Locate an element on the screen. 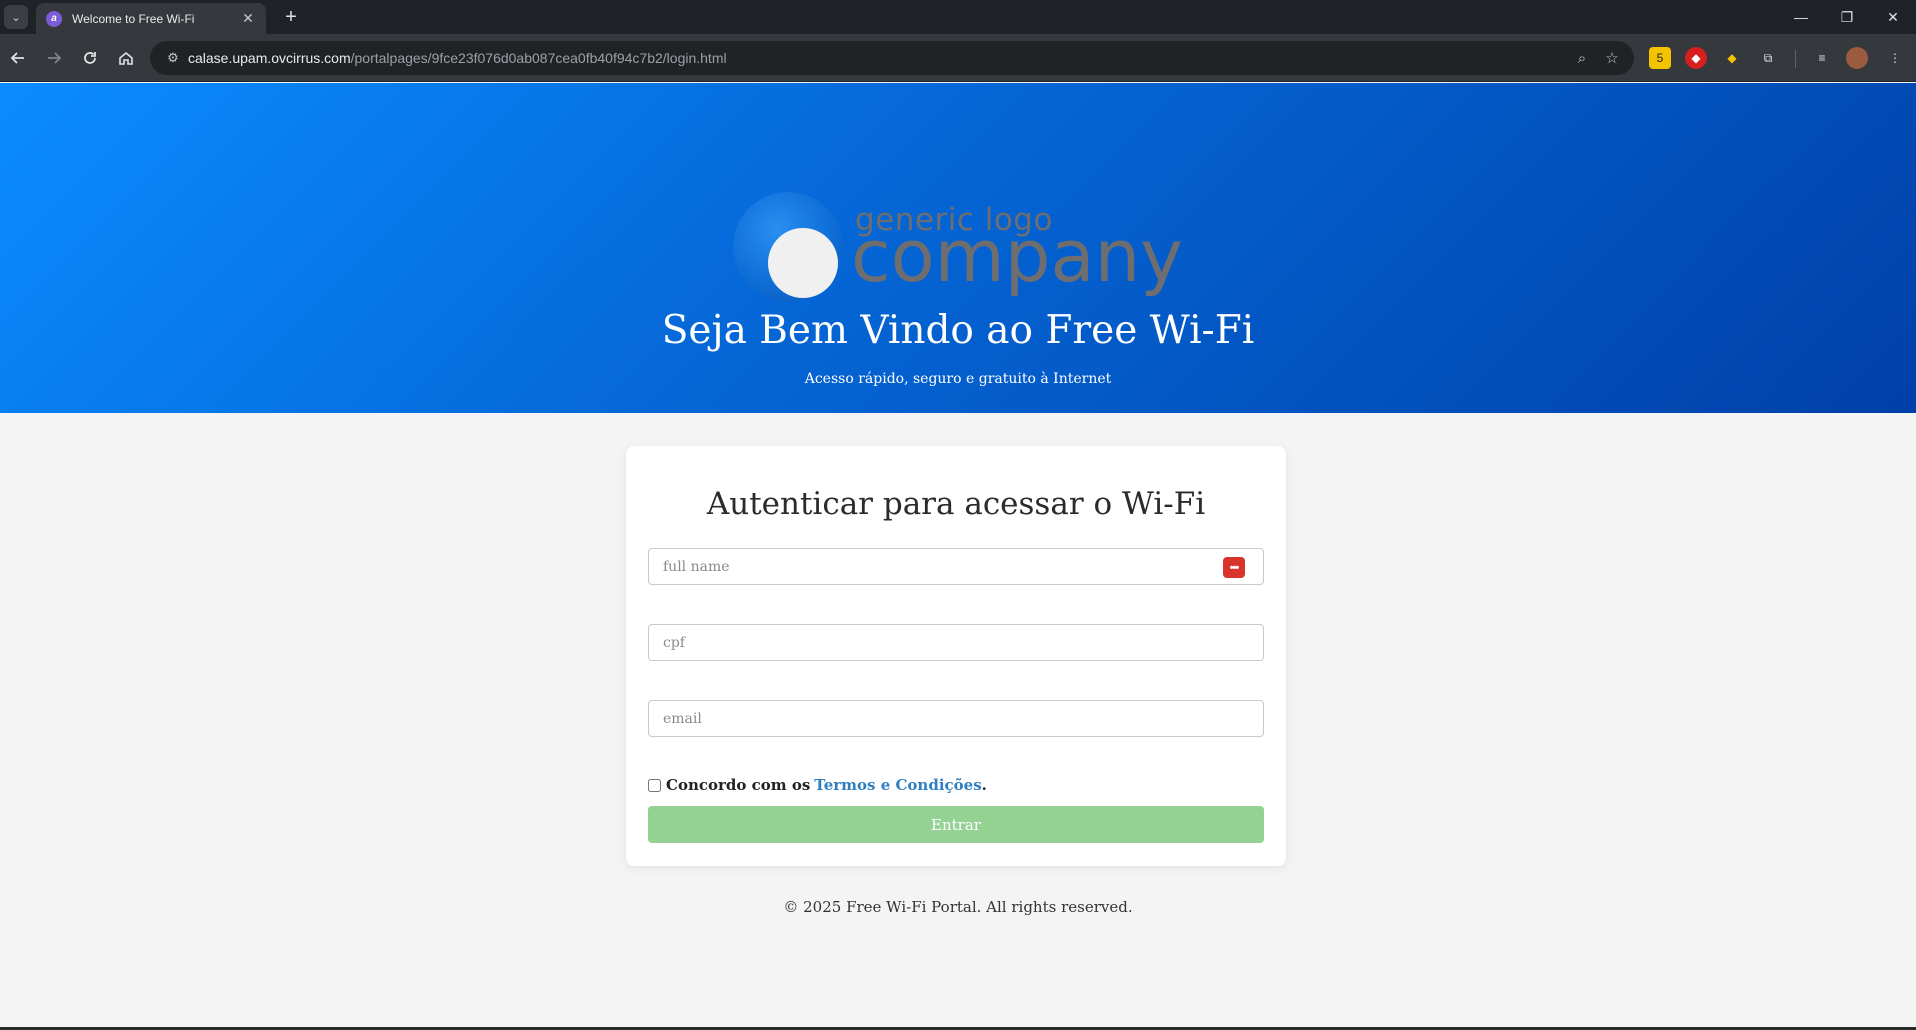 This screenshot has width=1916, height=1030. close-window-button: ✕ is located at coordinates (1893, 17).